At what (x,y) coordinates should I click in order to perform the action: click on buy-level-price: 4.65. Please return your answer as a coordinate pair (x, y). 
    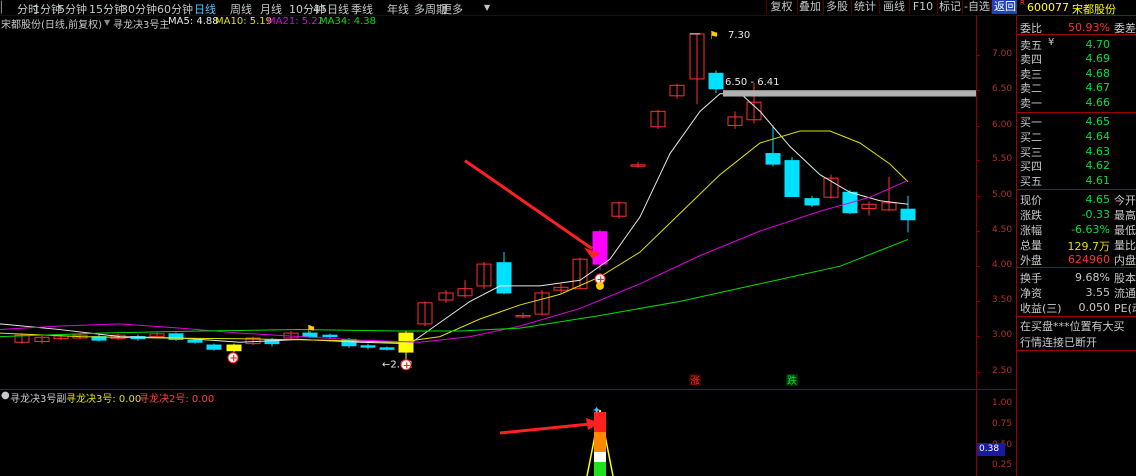
    Looking at the image, I should click on (1085, 121).